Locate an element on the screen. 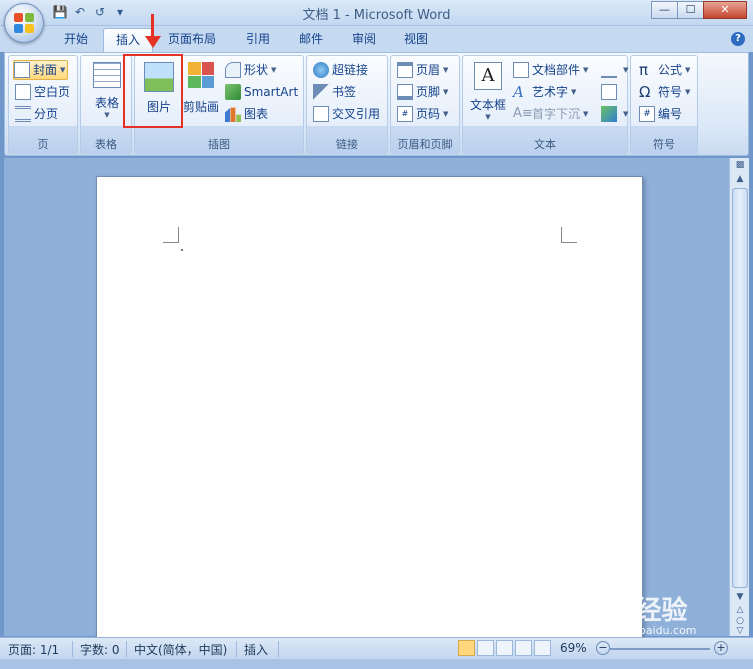 This screenshot has width=753, height=669. smartart-button: SmartArt is located at coordinates (261, 92).